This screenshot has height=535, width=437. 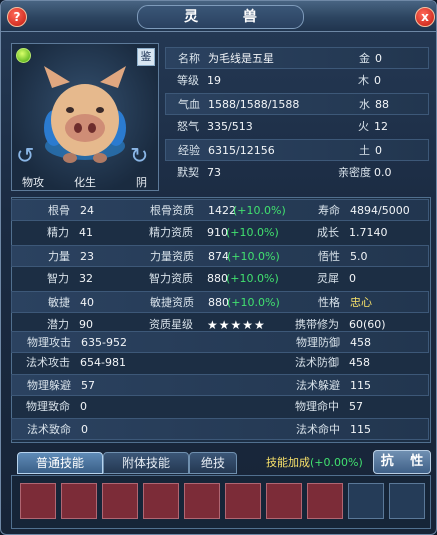 I want to click on rotate-left-icon: ↺, so click(x=25, y=156).